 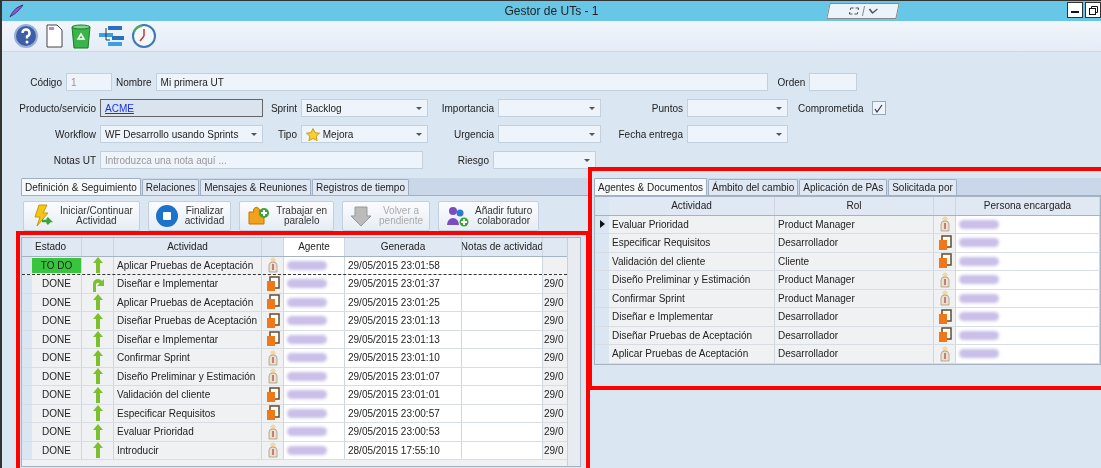 What do you see at coordinates (573, 352) in the screenshot?
I see `scrollbar` at bounding box center [573, 352].